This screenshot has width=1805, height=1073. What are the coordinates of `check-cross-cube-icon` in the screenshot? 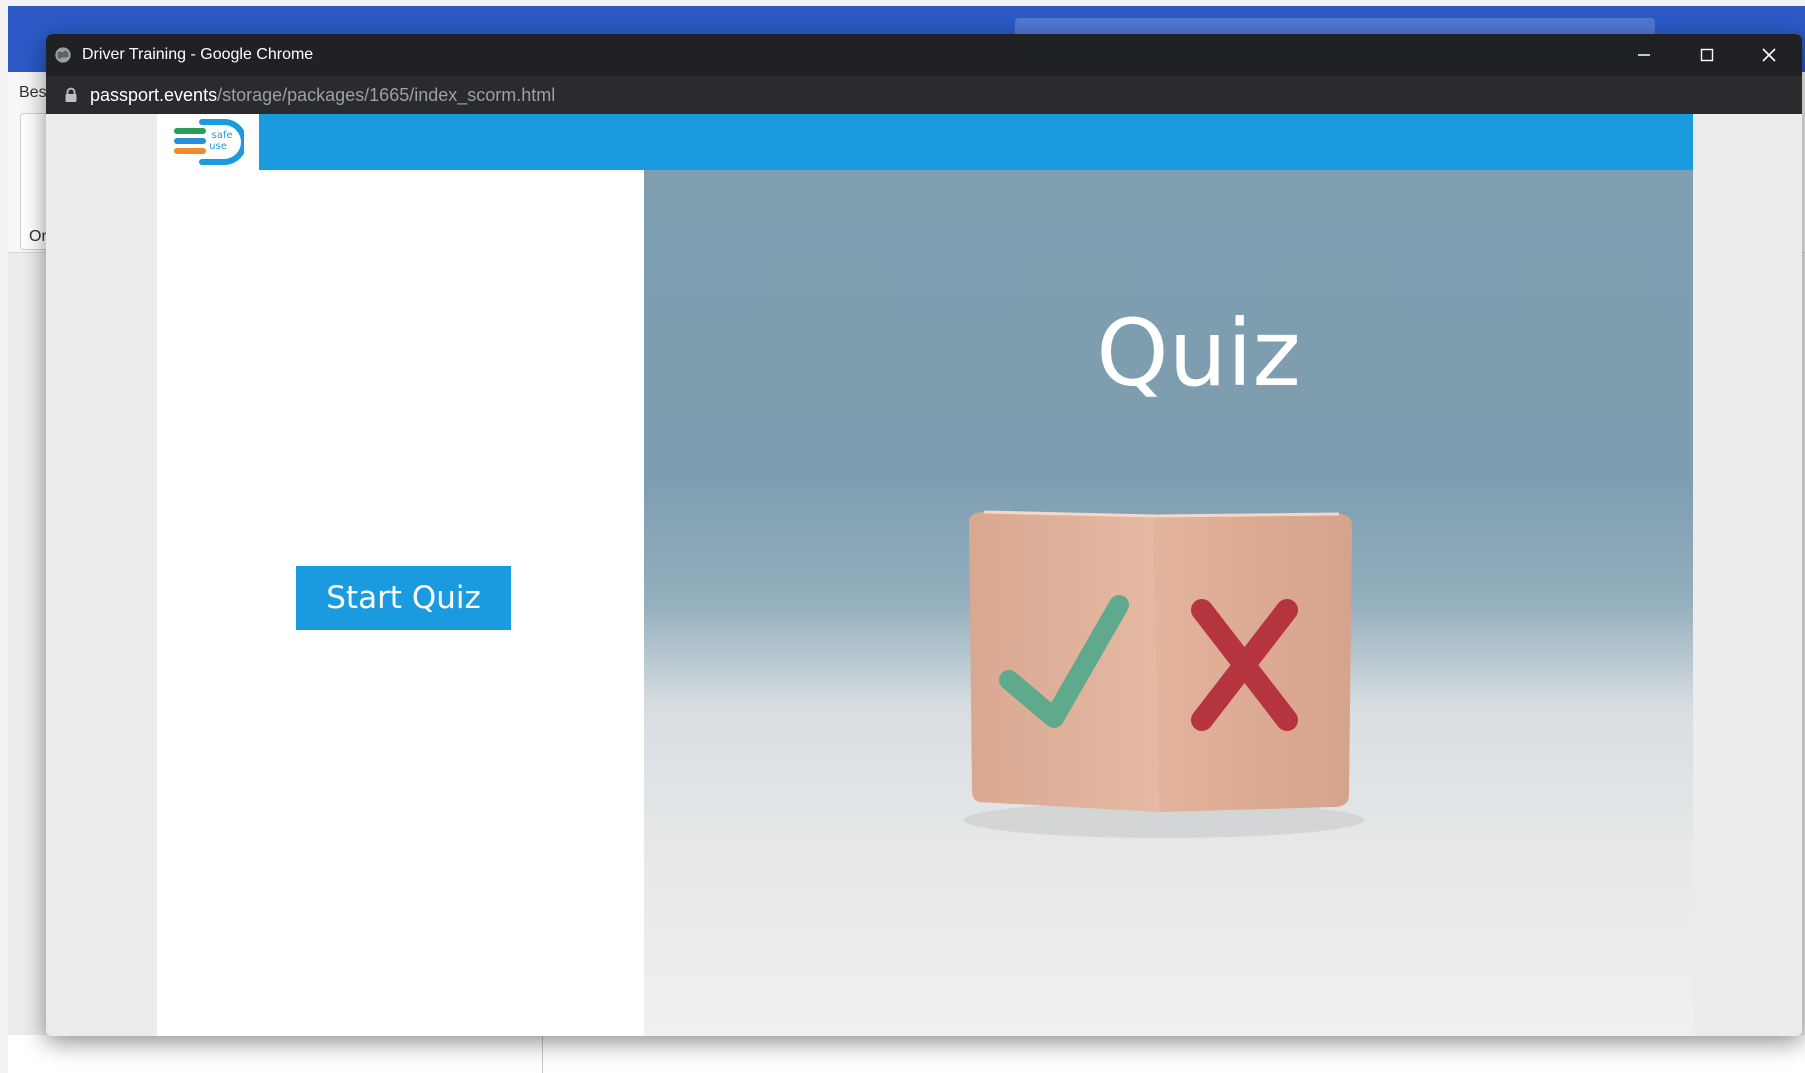 It's located at (1164, 674).